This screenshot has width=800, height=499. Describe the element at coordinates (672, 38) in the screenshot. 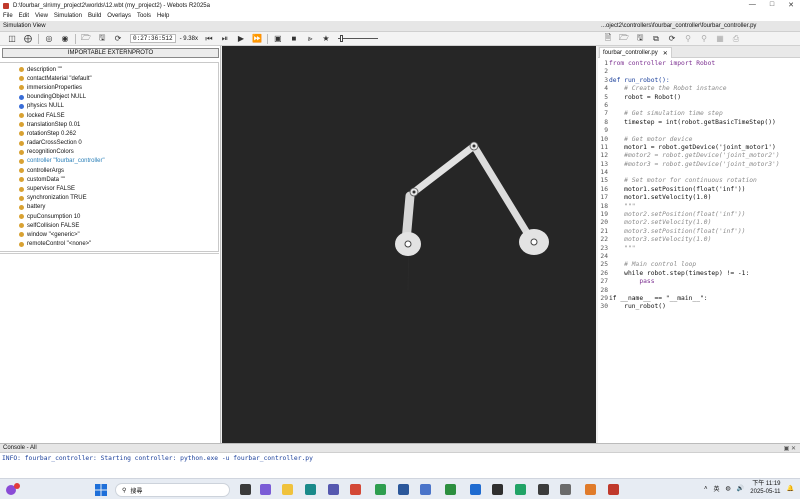

I see `revert-icon: ⟳` at that location.